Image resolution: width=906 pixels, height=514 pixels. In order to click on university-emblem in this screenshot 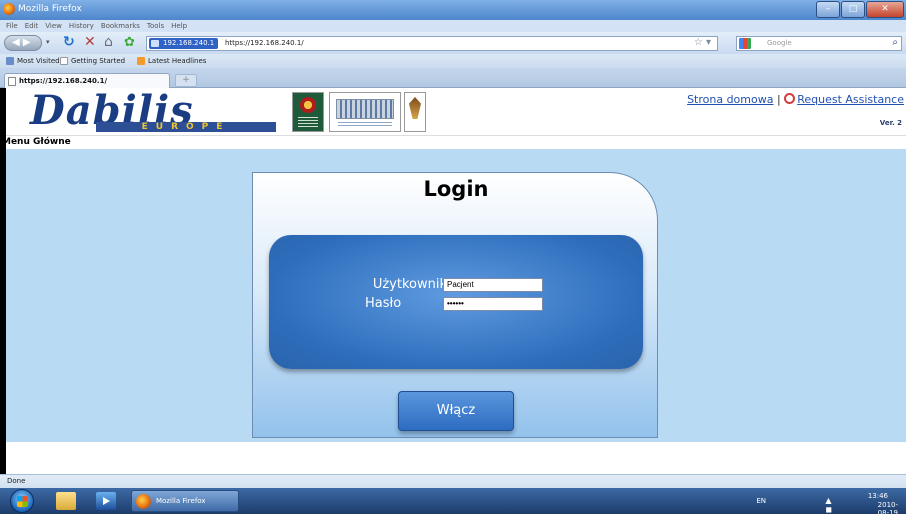, I will do `click(308, 112)`.